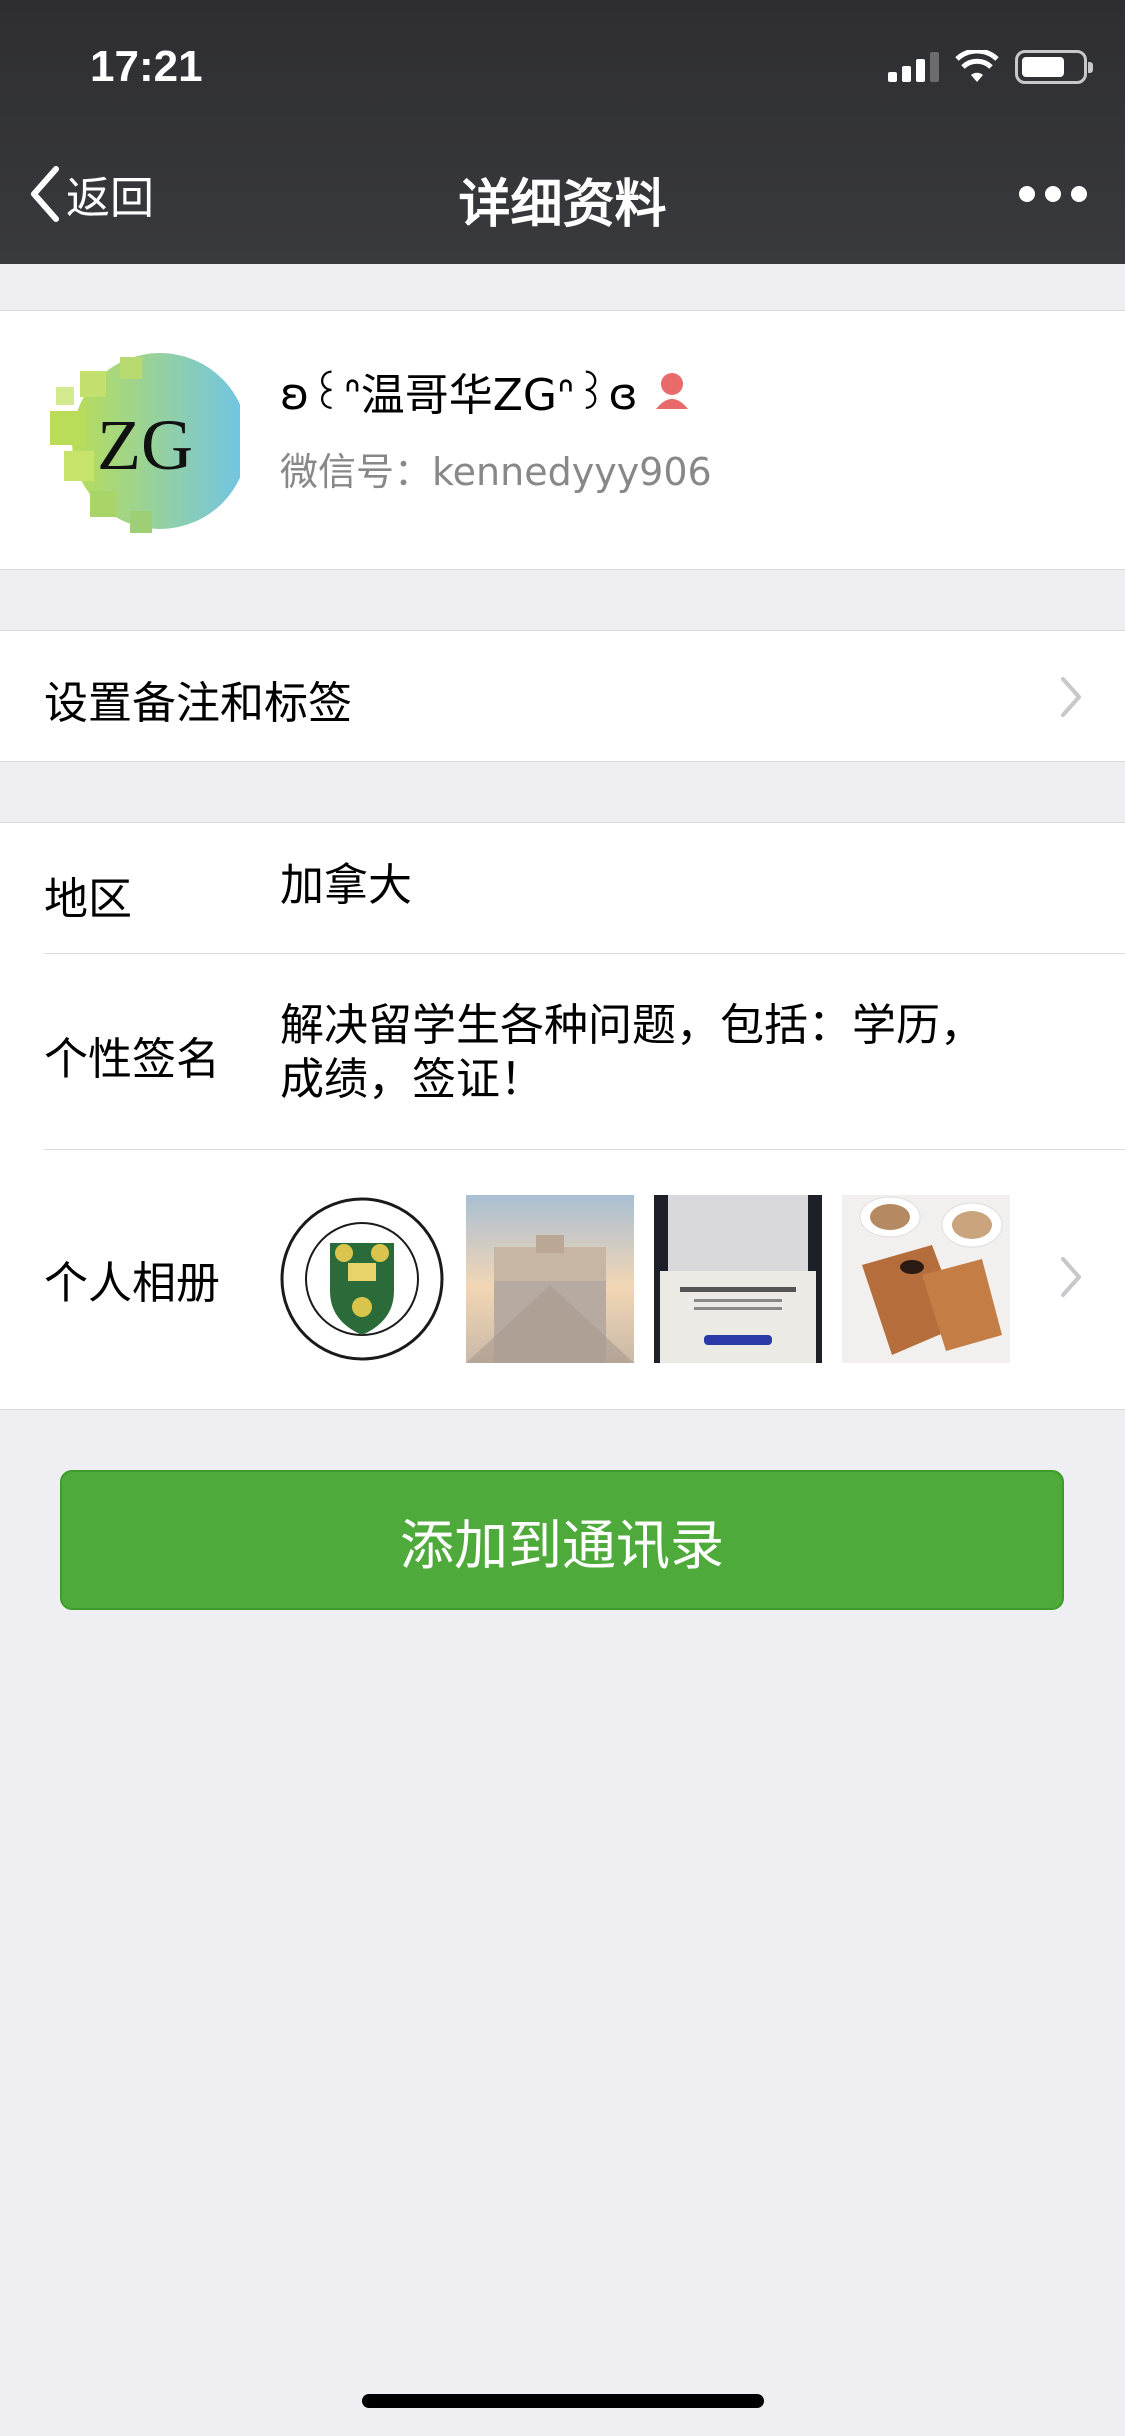 Image resolution: width=1125 pixels, height=2436 pixels. Describe the element at coordinates (146, 66) in the screenshot. I see `status-time: 17:21` at that location.